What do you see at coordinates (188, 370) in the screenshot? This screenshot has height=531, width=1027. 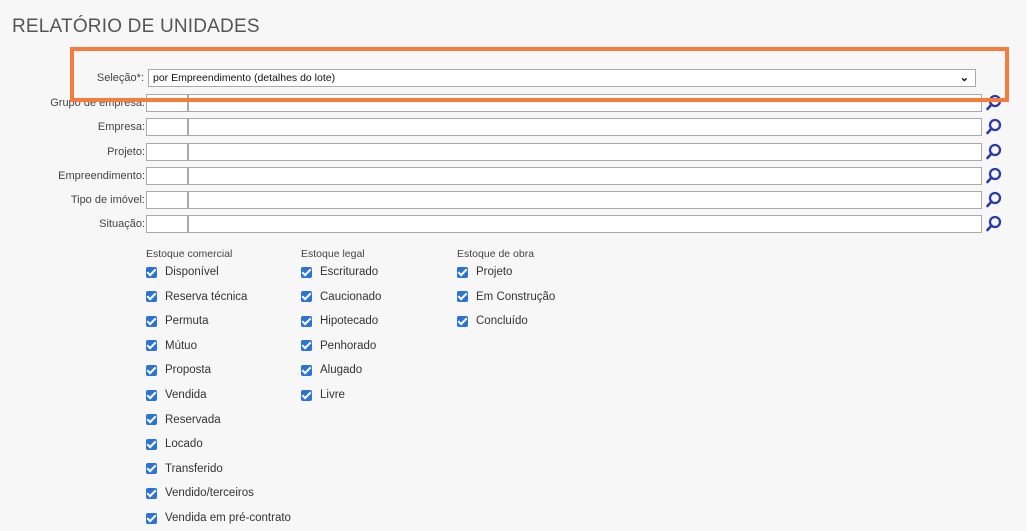 I see `checkbox-label: Proposta` at bounding box center [188, 370].